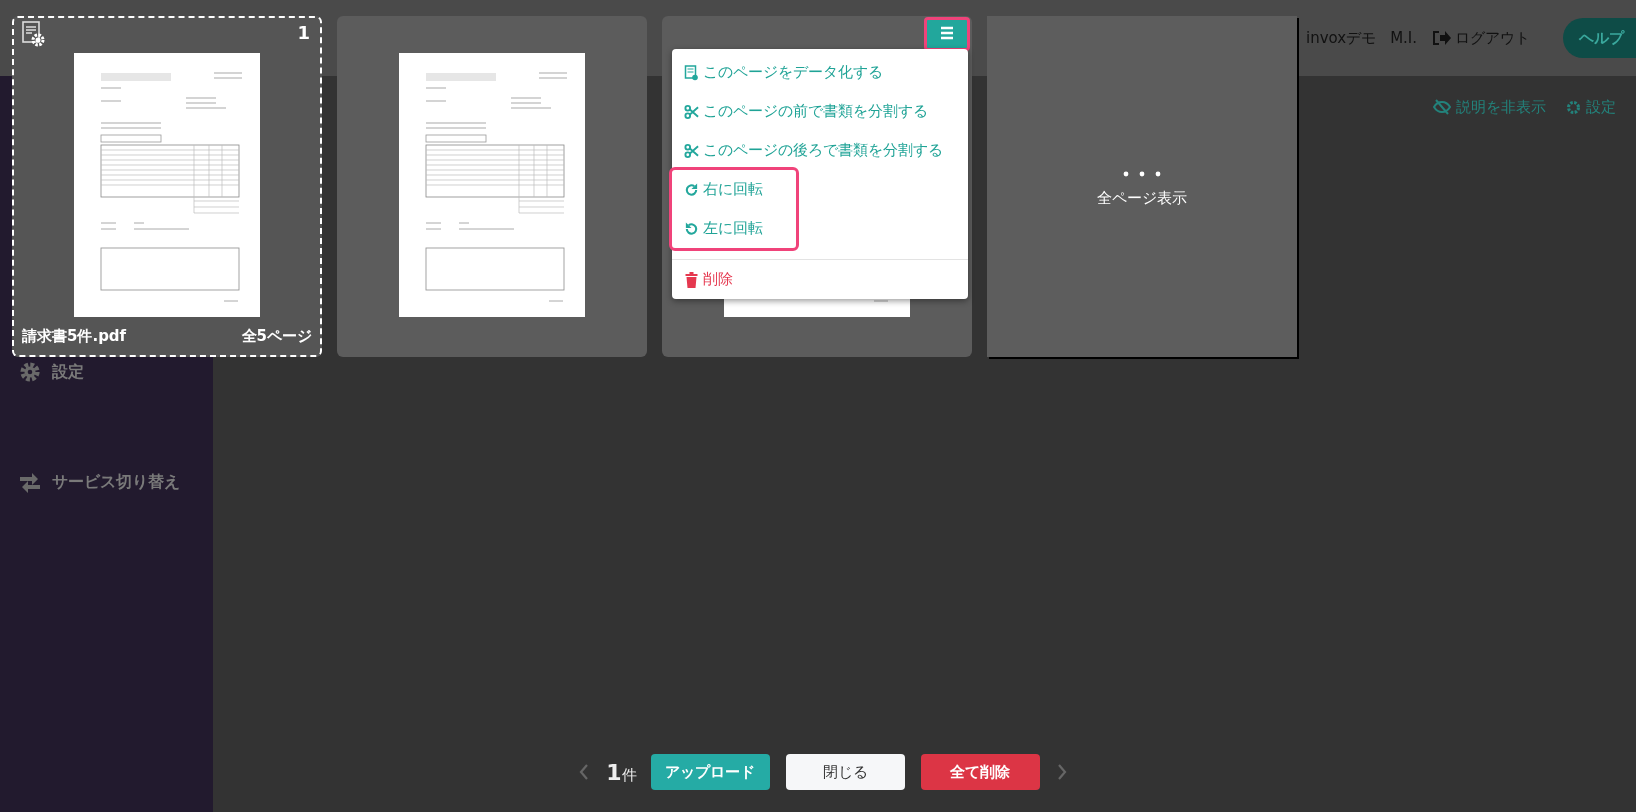 Image resolution: width=1636 pixels, height=812 pixels. I want to click on menu-button, so click(947, 34).